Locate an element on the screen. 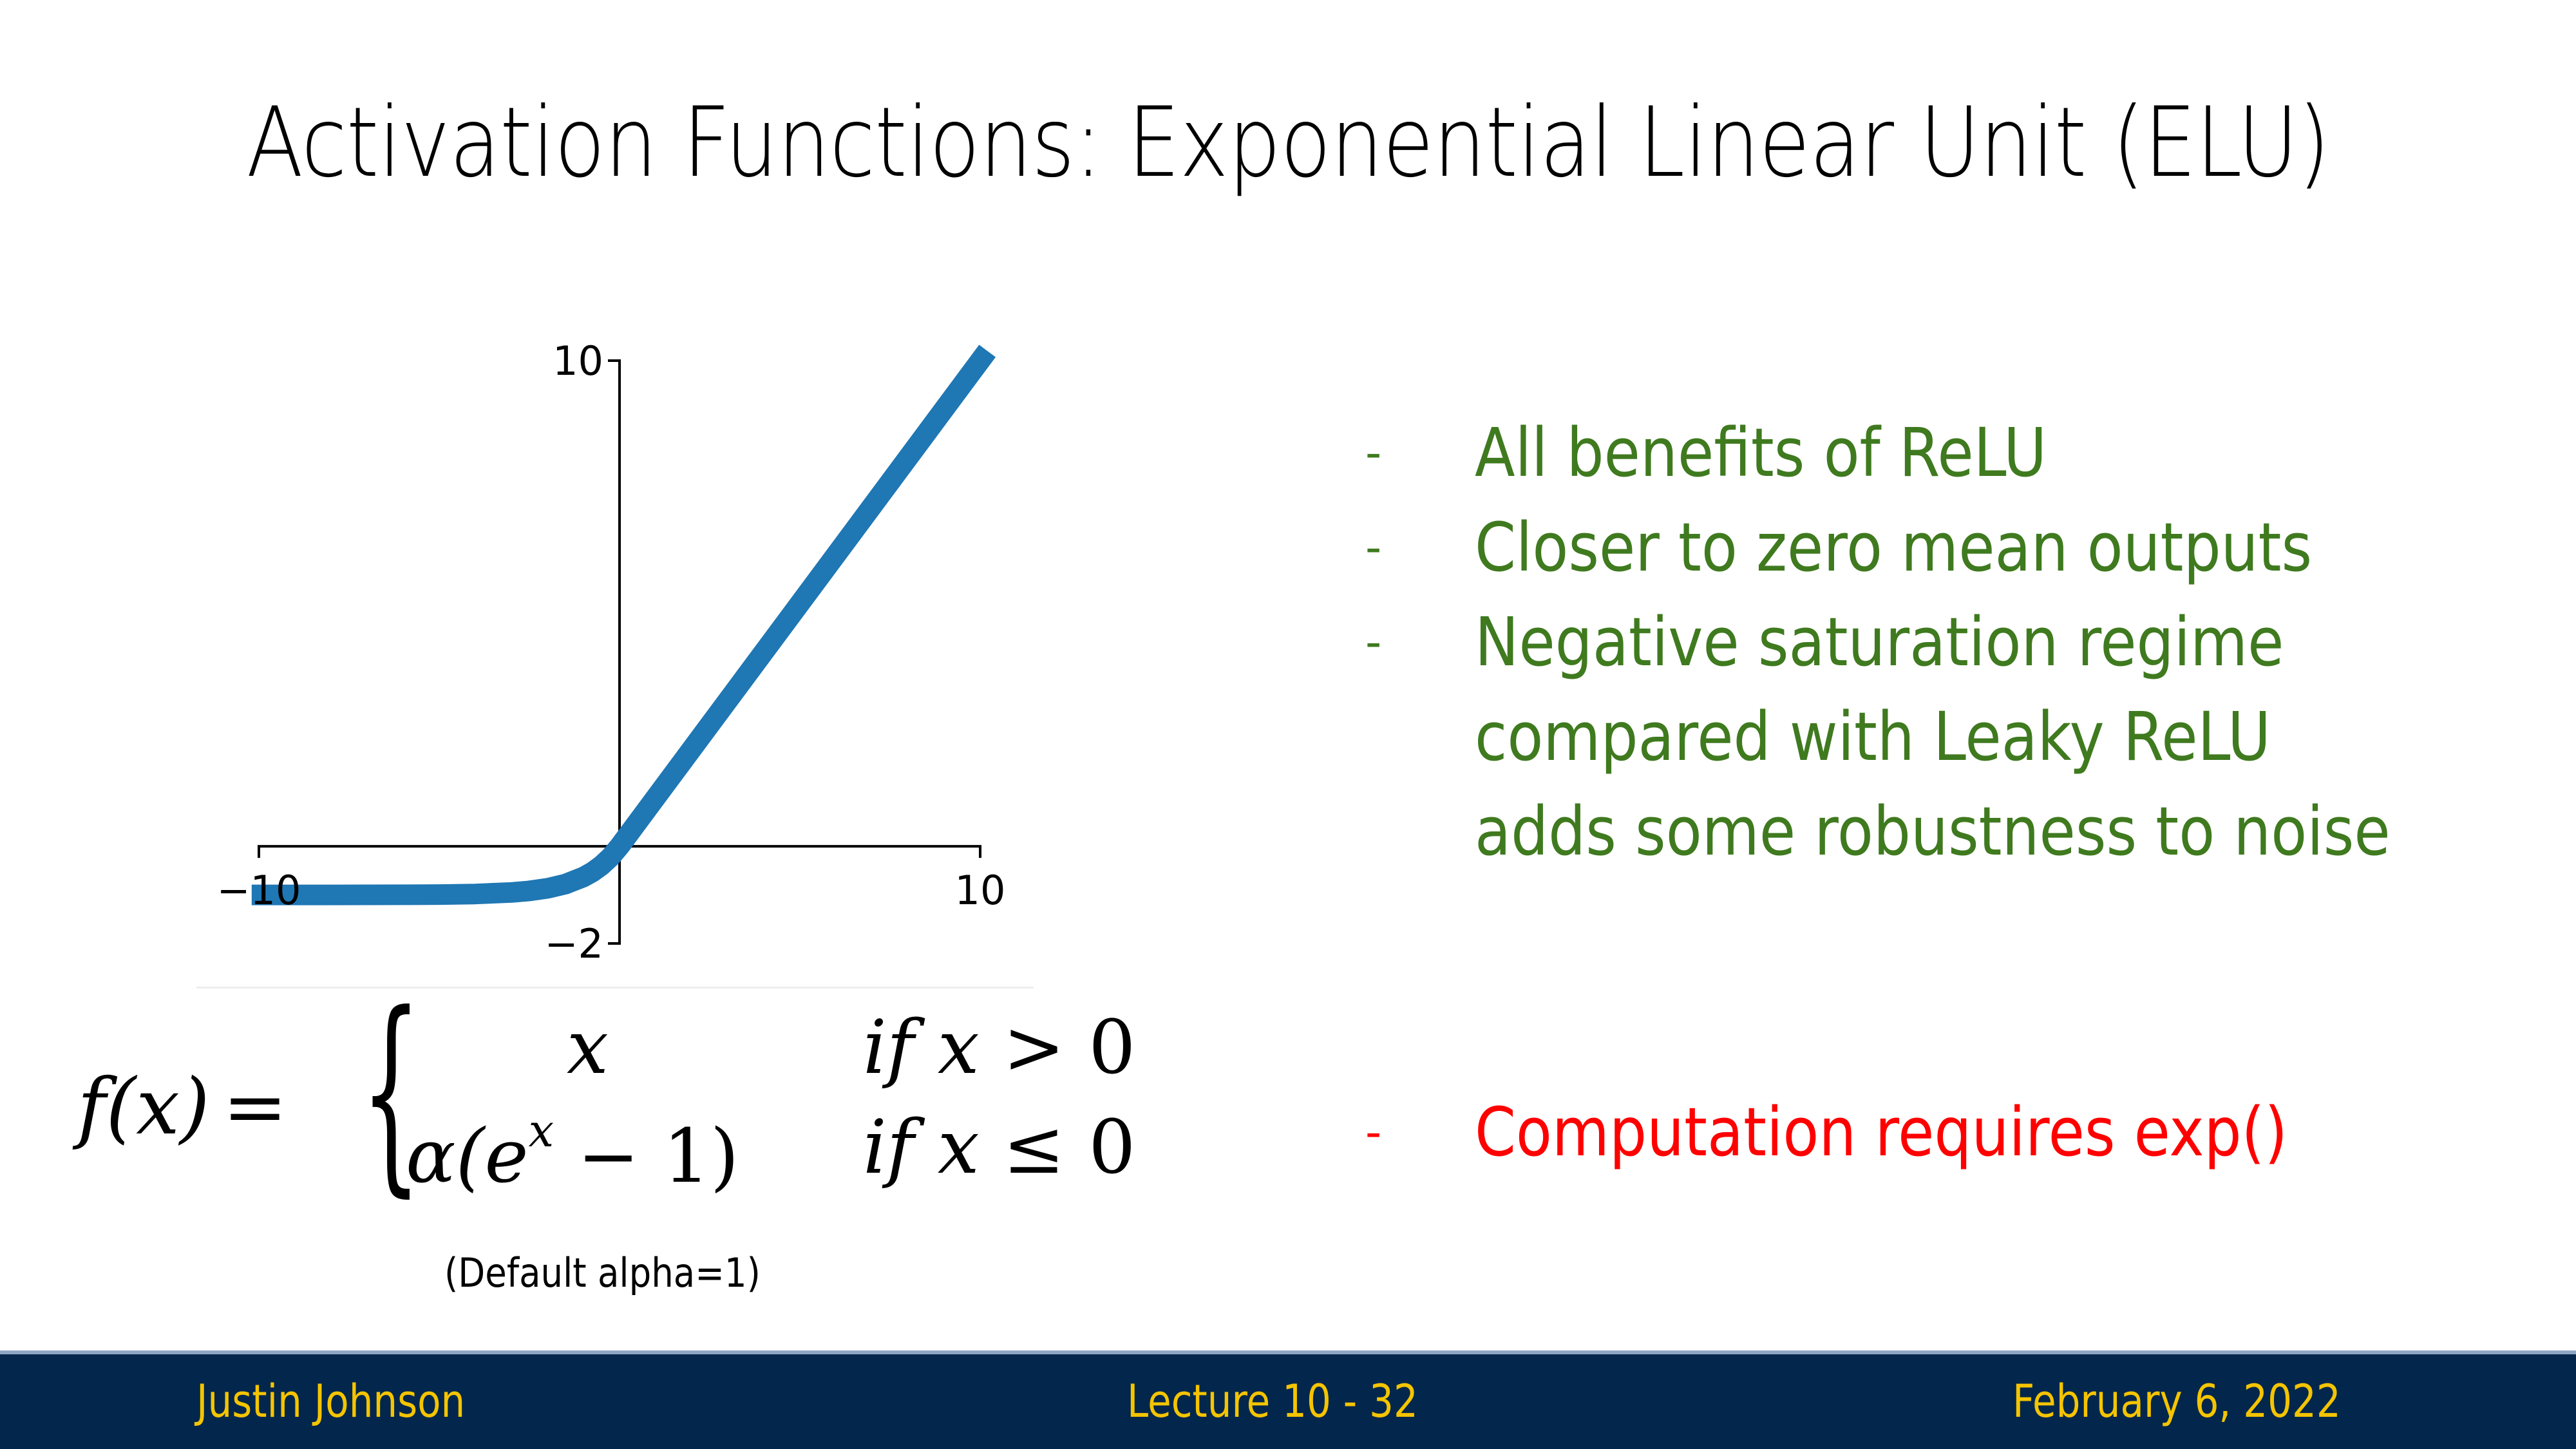 The image size is (2576, 1449). chart-tick-labels: −10 10 −2 10 is located at coordinates (611, 652).